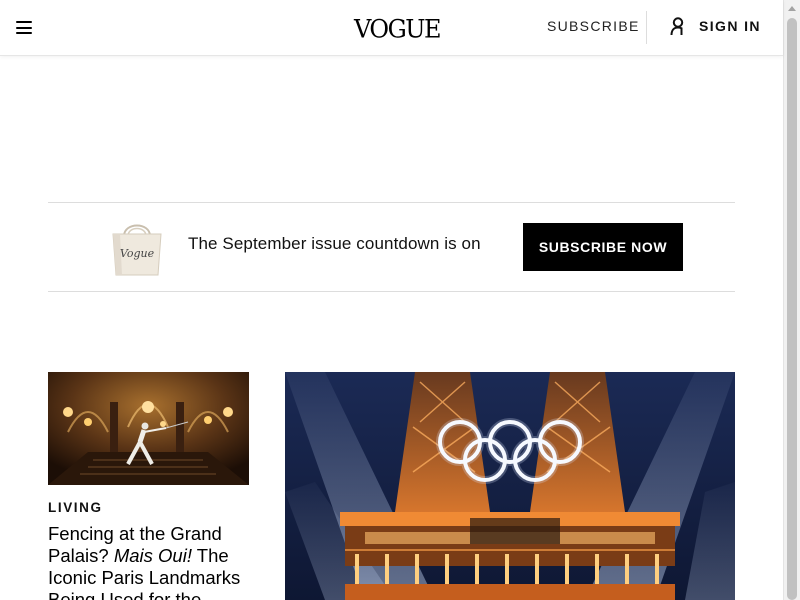  I want to click on sign-in-button: SIGN IN, so click(715, 26).